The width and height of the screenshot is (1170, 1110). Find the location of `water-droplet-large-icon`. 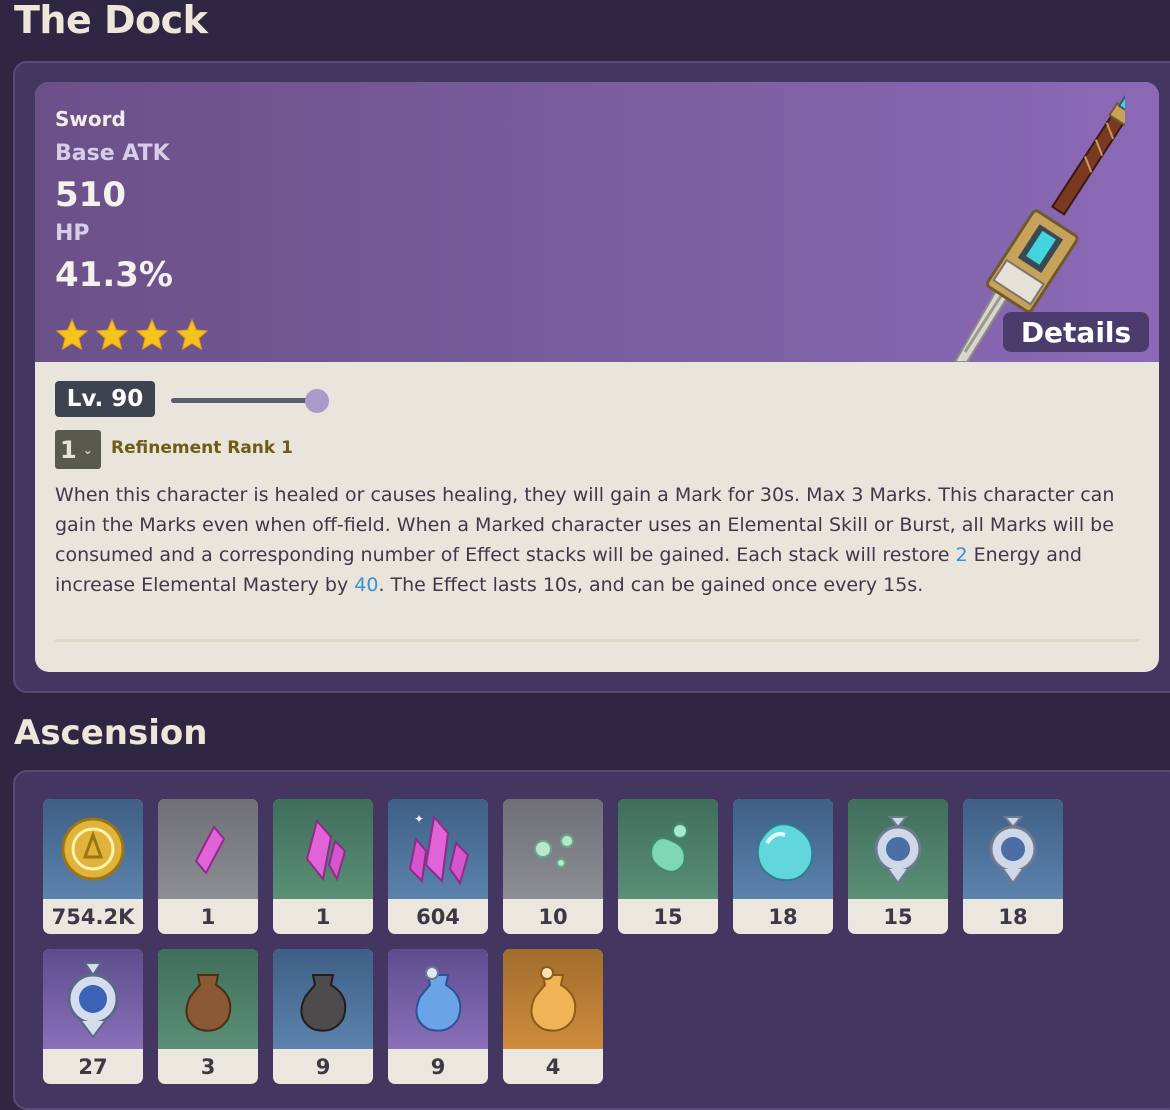

water-droplet-large-icon is located at coordinates (785, 852).